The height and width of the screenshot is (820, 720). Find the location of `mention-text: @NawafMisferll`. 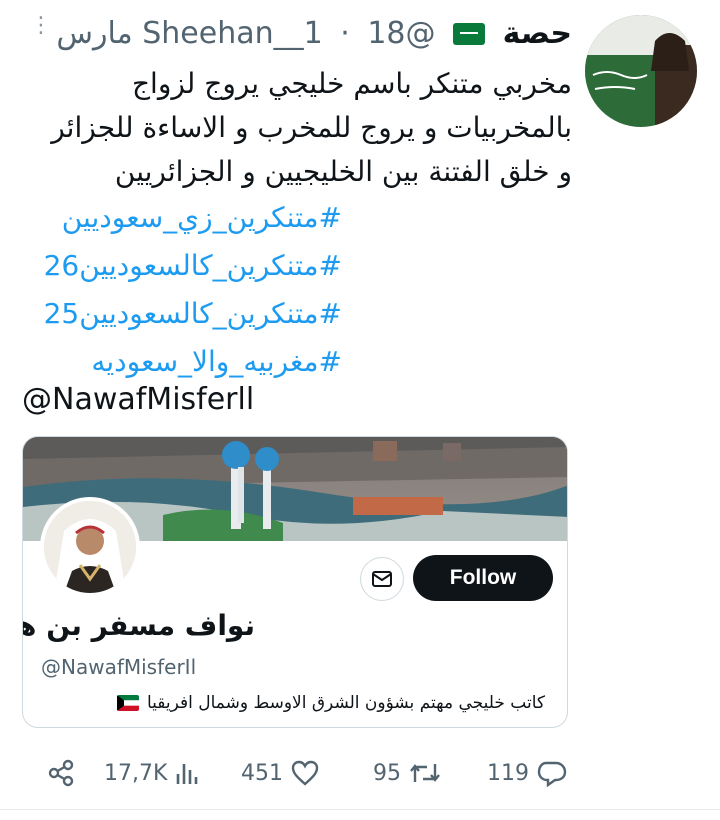

mention-text: @NawafMisferll is located at coordinates (138, 400).